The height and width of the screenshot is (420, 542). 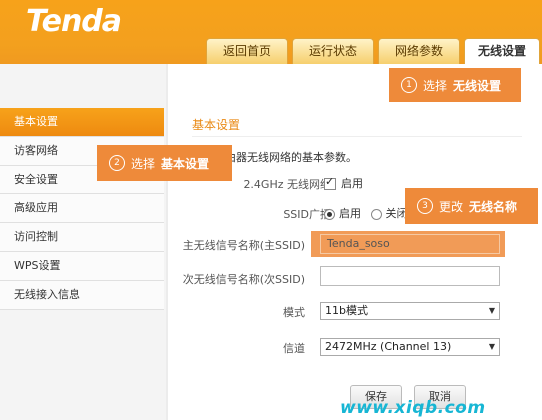 What do you see at coordinates (350, 213) in the screenshot?
I see `ssid-broadcast-on-label: 启用` at bounding box center [350, 213].